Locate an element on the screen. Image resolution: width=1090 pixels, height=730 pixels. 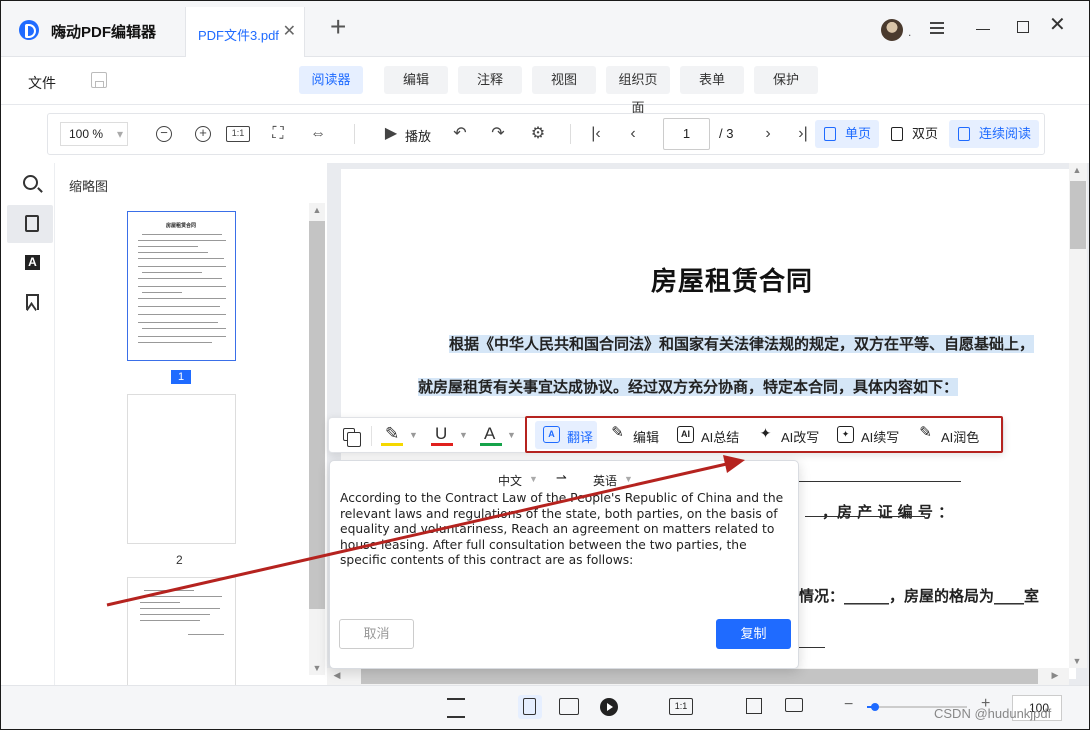
tab-annotate: 注释 is located at coordinates (490, 80).